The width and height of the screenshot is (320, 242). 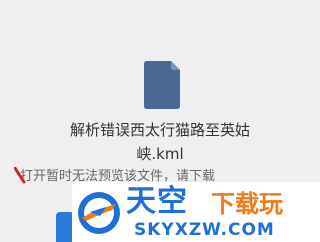 What do you see at coordinates (162, 85) in the screenshot?
I see `document-icon` at bounding box center [162, 85].